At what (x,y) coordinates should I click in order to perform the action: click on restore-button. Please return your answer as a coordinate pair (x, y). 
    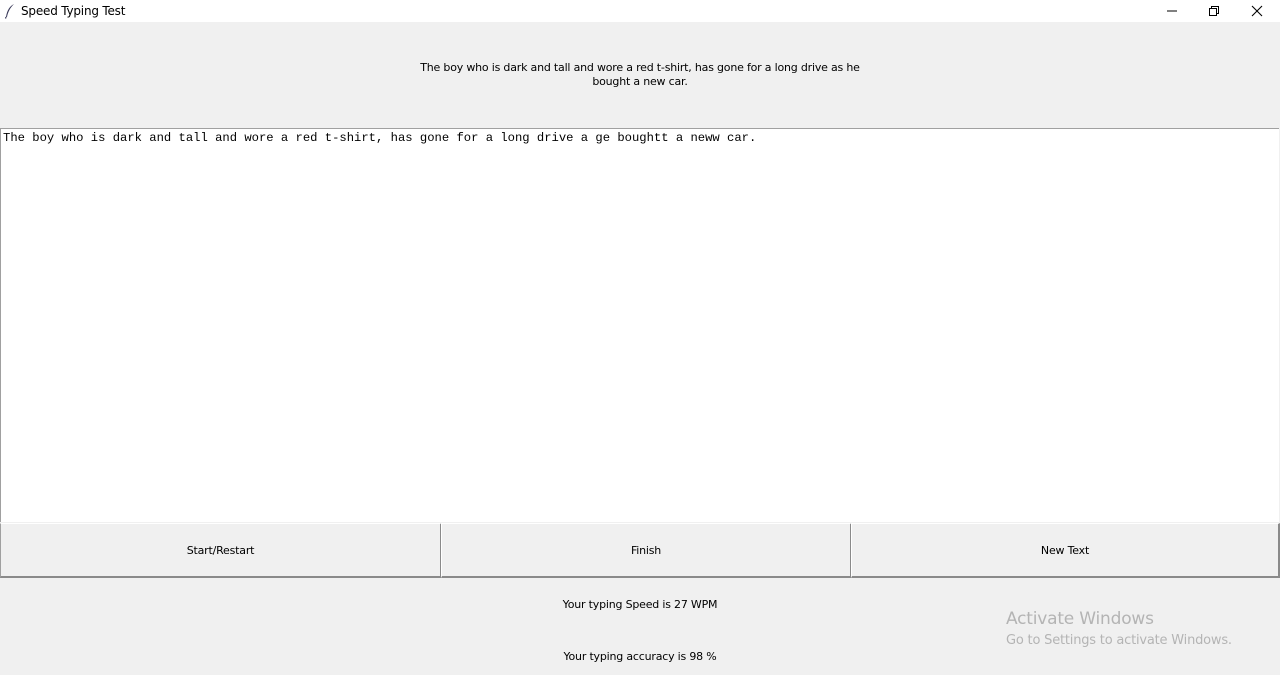
    Looking at the image, I should click on (1214, 11).